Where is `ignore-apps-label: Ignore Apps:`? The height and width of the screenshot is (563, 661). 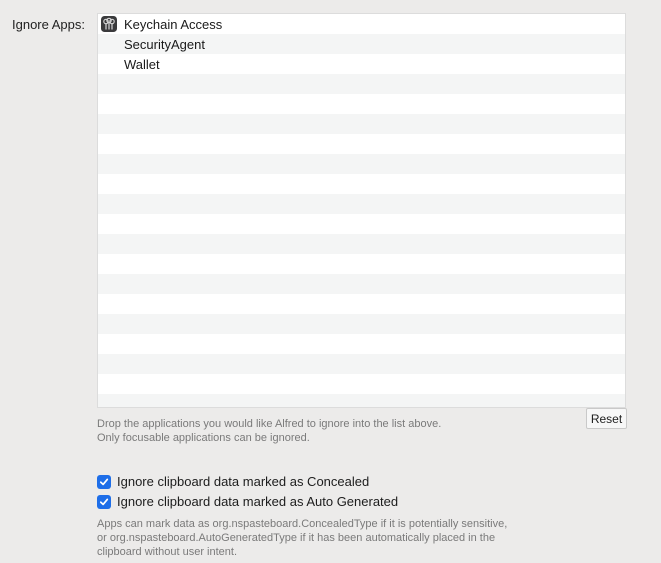
ignore-apps-label: Ignore Apps: is located at coordinates (48, 24).